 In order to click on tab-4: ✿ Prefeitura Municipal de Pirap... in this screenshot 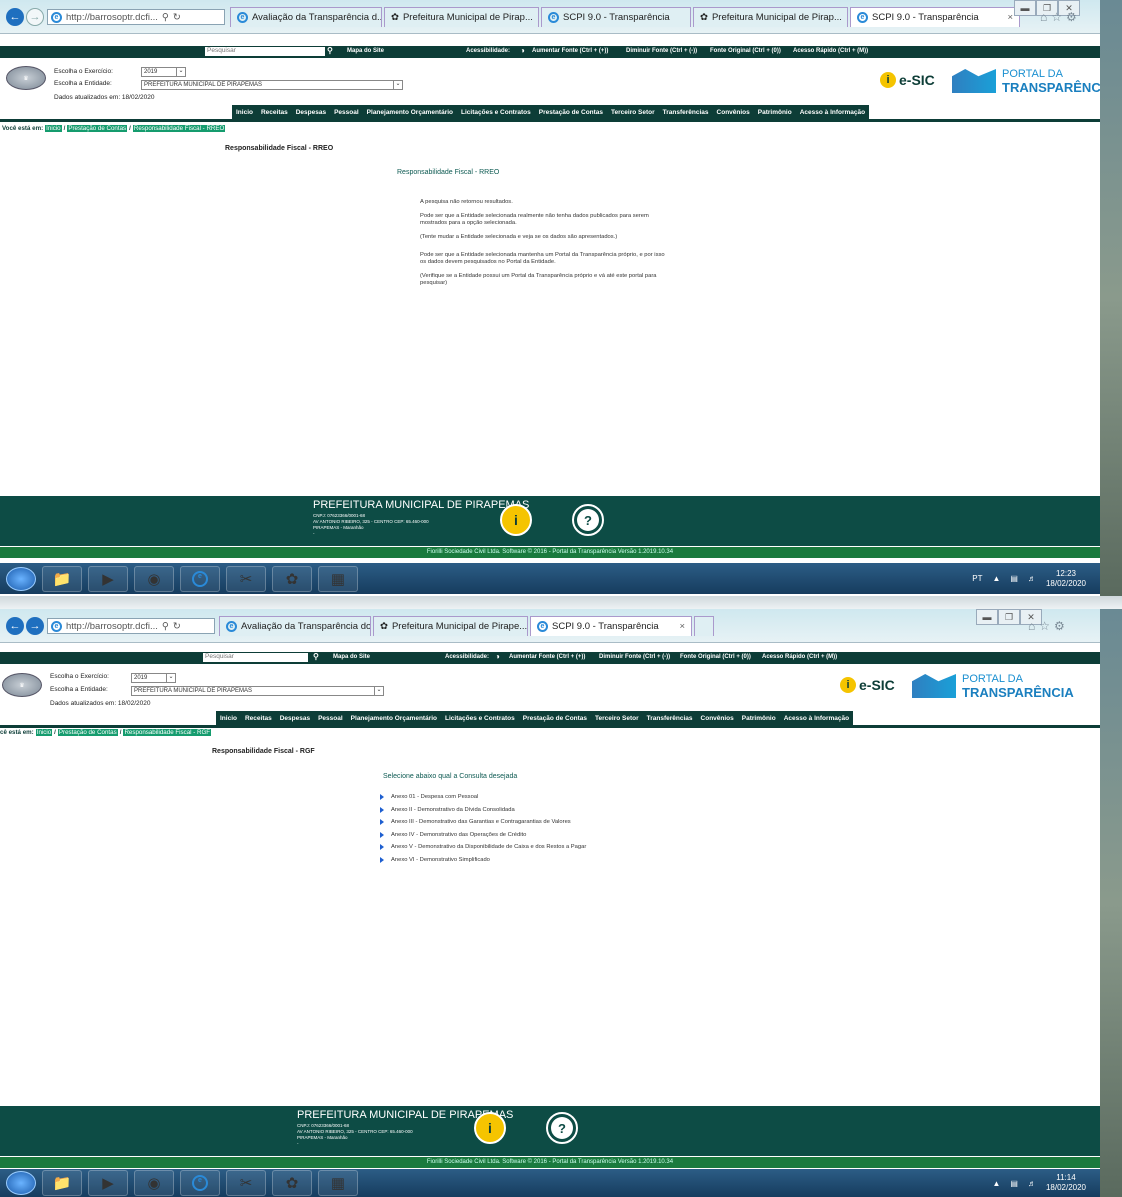, I will do `click(770, 17)`.